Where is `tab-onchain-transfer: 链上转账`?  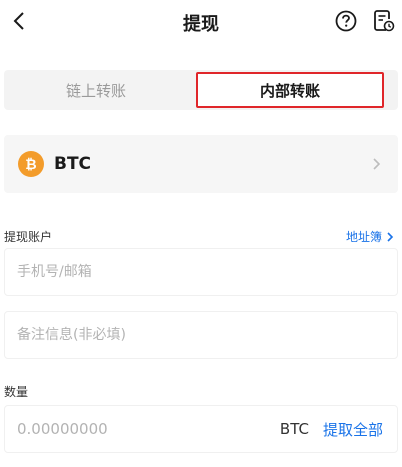 tab-onchain-transfer: 链上转账 is located at coordinates (96, 90).